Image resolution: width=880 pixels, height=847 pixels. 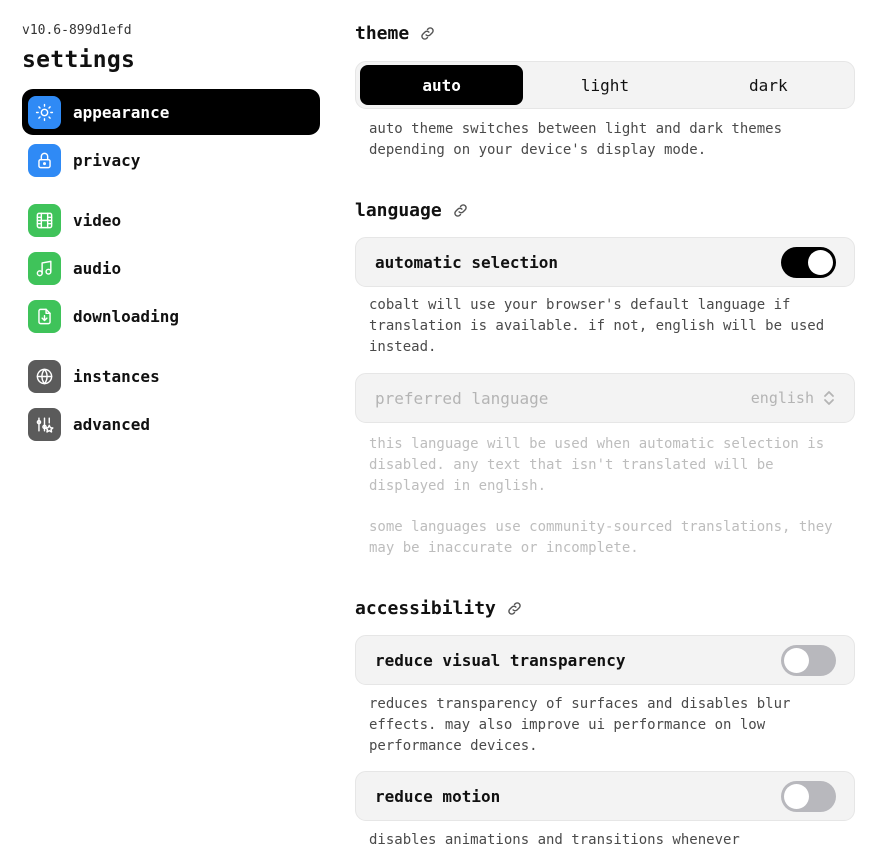 I want to click on sidebar-item-label: privacy, so click(x=107, y=160).